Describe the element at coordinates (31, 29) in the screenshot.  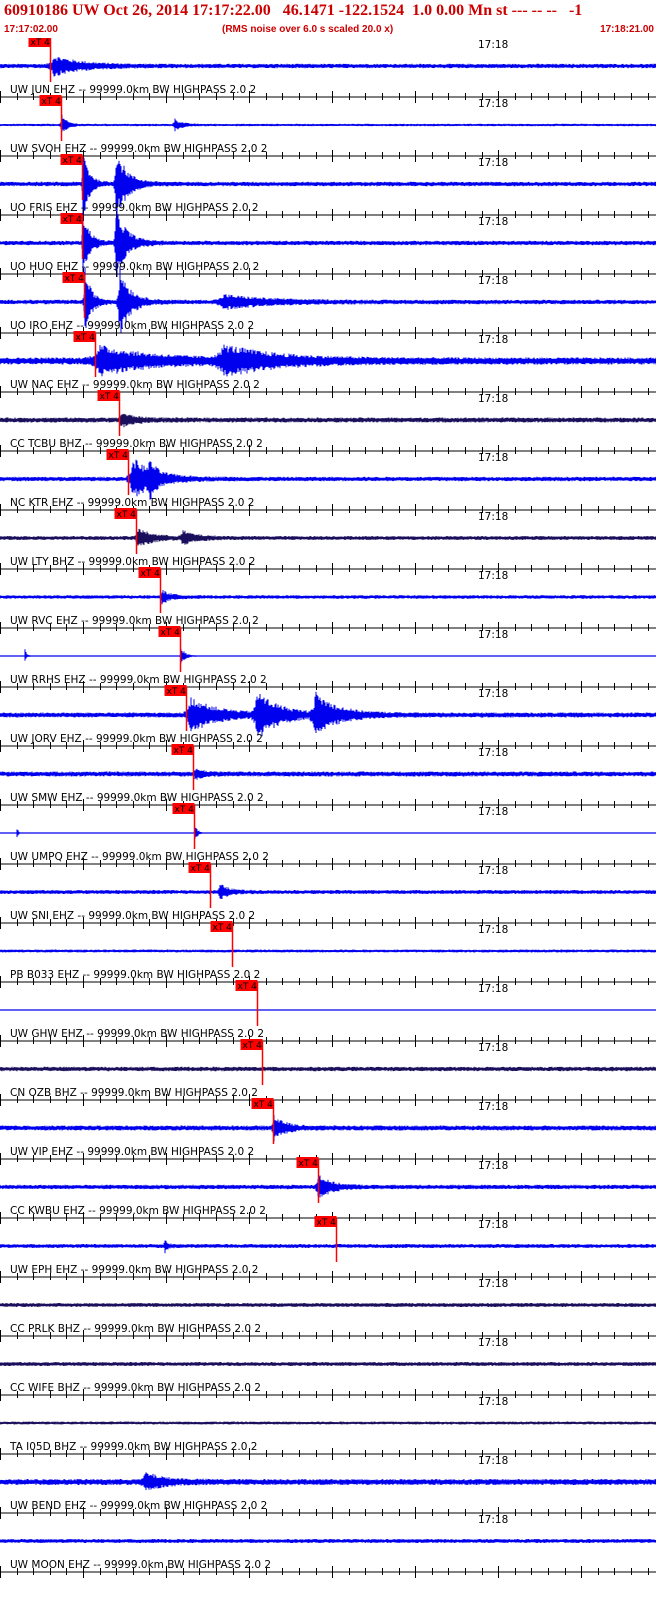
I see `start-time: 17:17:02.00` at that location.